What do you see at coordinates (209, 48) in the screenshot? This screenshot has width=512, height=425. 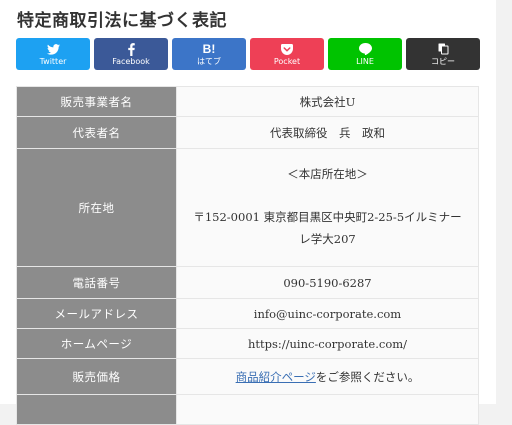 I see `hatena-bookmark-icon: B!` at bounding box center [209, 48].